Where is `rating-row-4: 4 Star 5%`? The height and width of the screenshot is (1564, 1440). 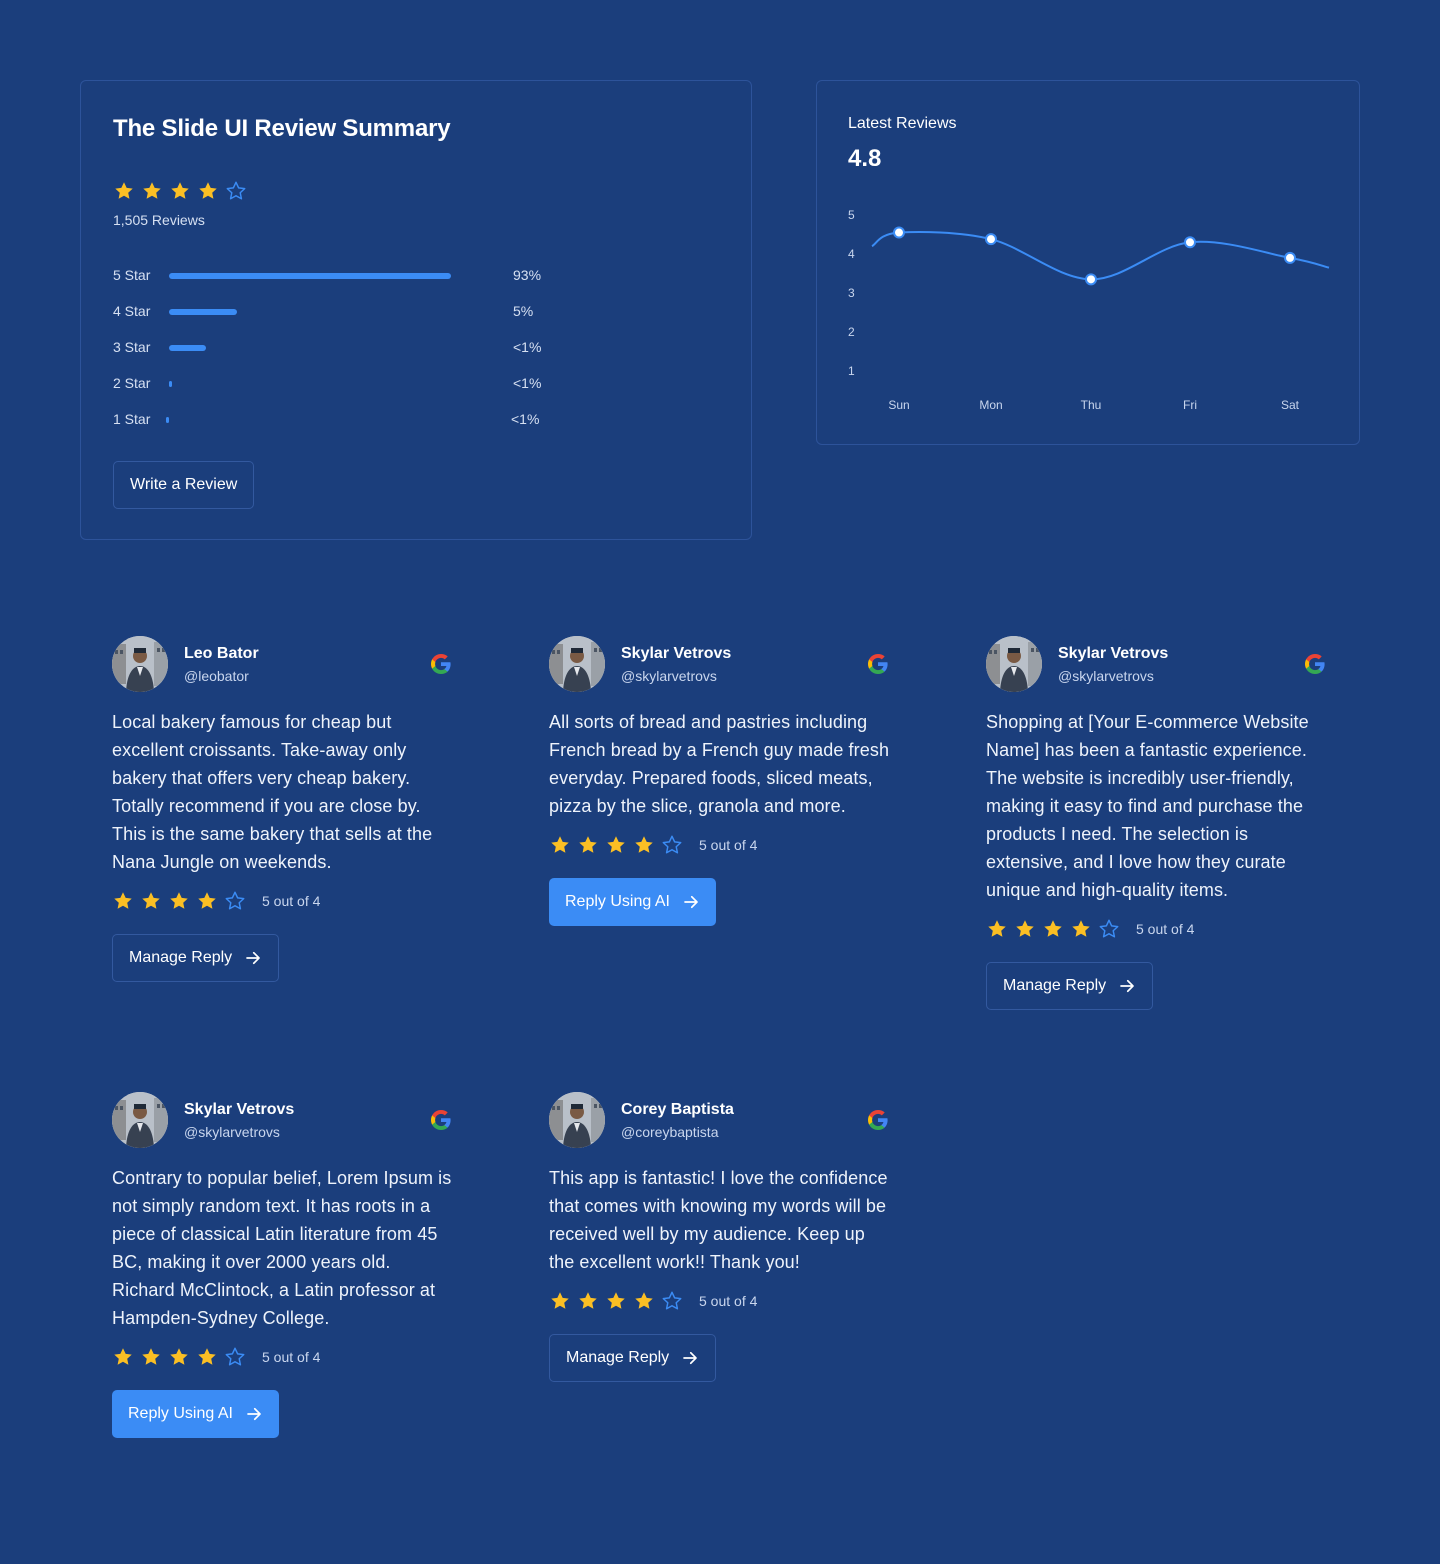 rating-row-4: 4 Star 5% is located at coordinates (343, 312).